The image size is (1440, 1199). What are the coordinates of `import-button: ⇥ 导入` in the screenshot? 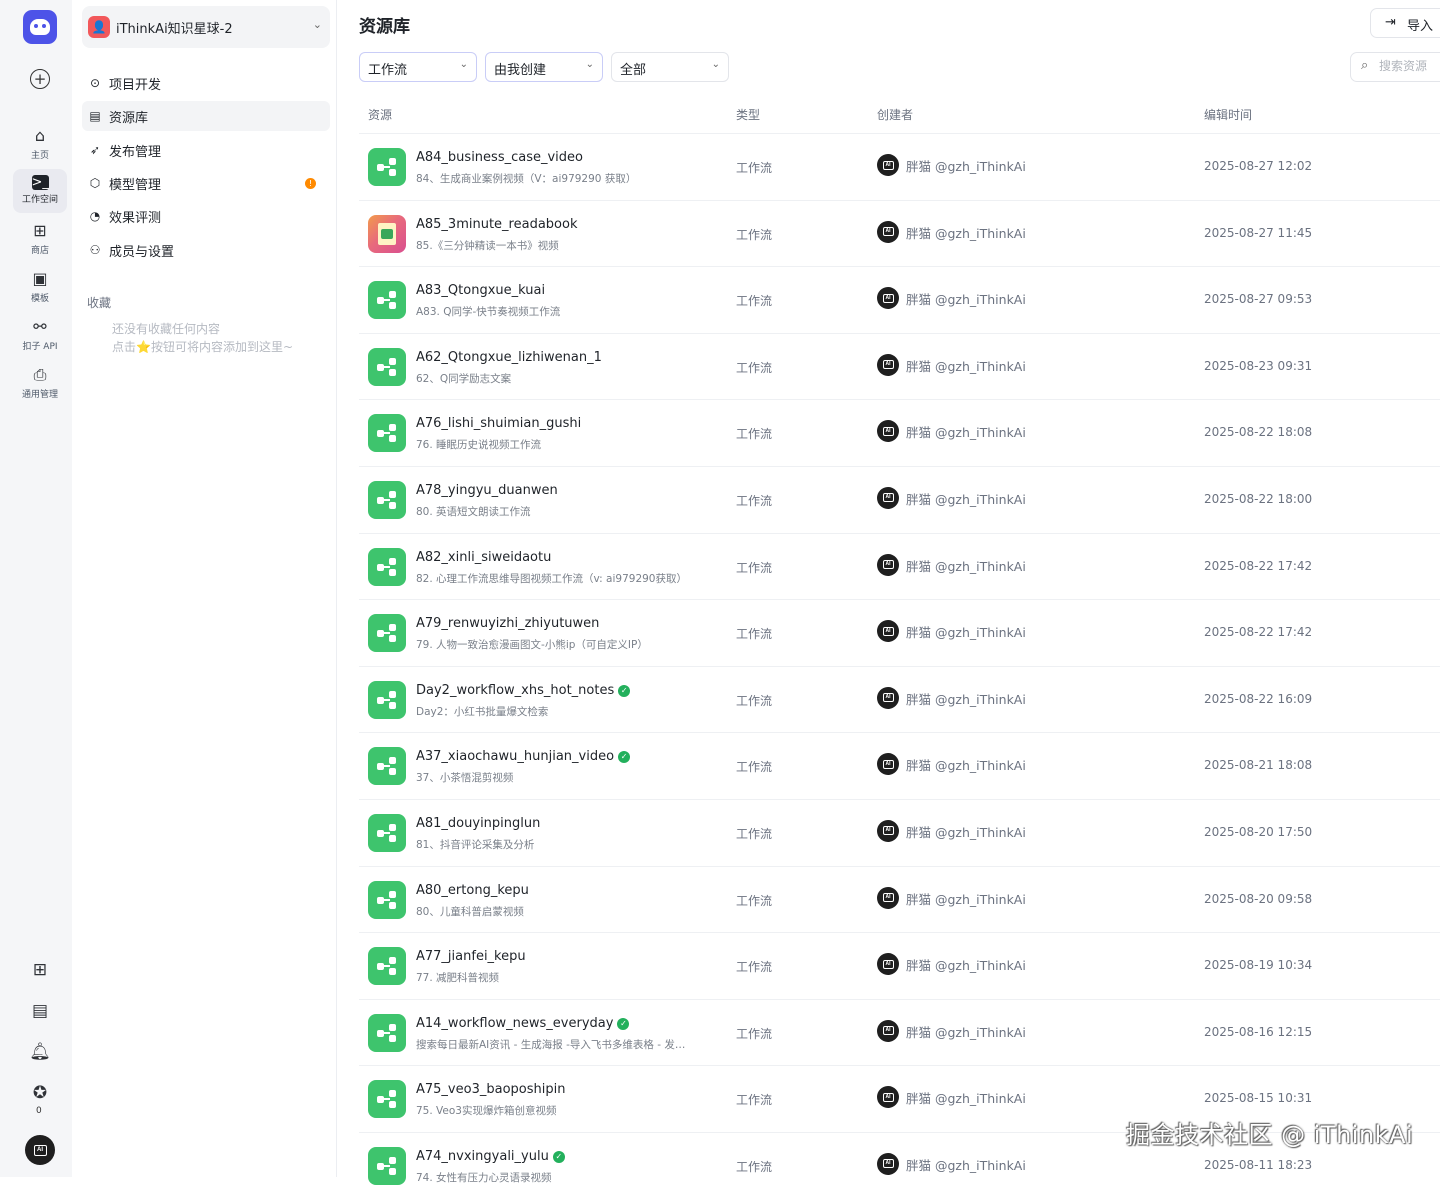 It's located at (1405, 23).